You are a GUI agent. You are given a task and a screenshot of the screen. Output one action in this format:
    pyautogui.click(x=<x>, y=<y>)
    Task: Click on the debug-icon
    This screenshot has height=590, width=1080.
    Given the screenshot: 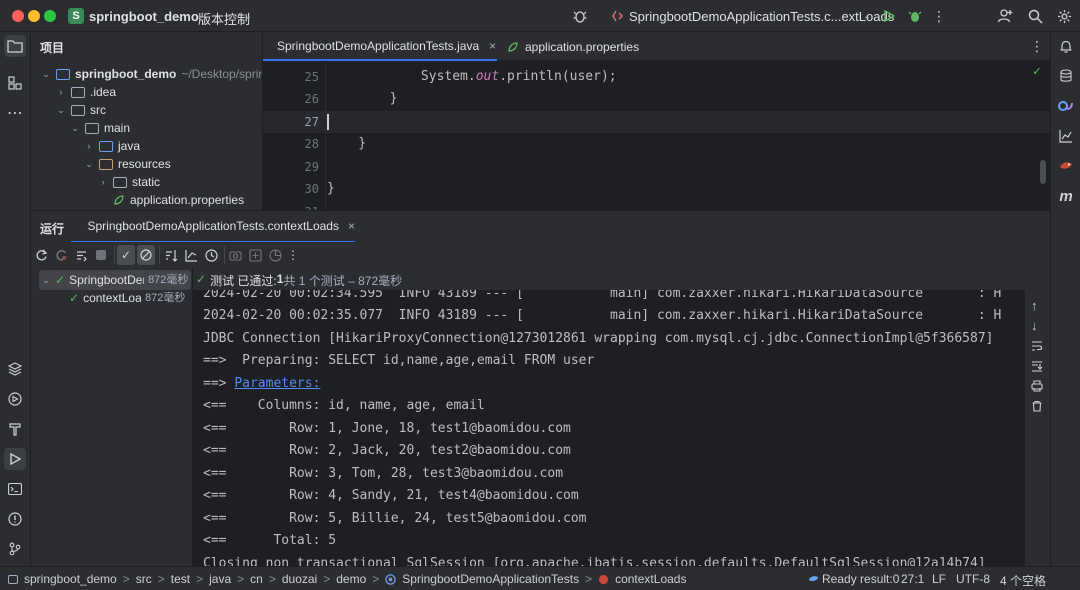 What is the action you would take?
    pyautogui.click(x=915, y=16)
    